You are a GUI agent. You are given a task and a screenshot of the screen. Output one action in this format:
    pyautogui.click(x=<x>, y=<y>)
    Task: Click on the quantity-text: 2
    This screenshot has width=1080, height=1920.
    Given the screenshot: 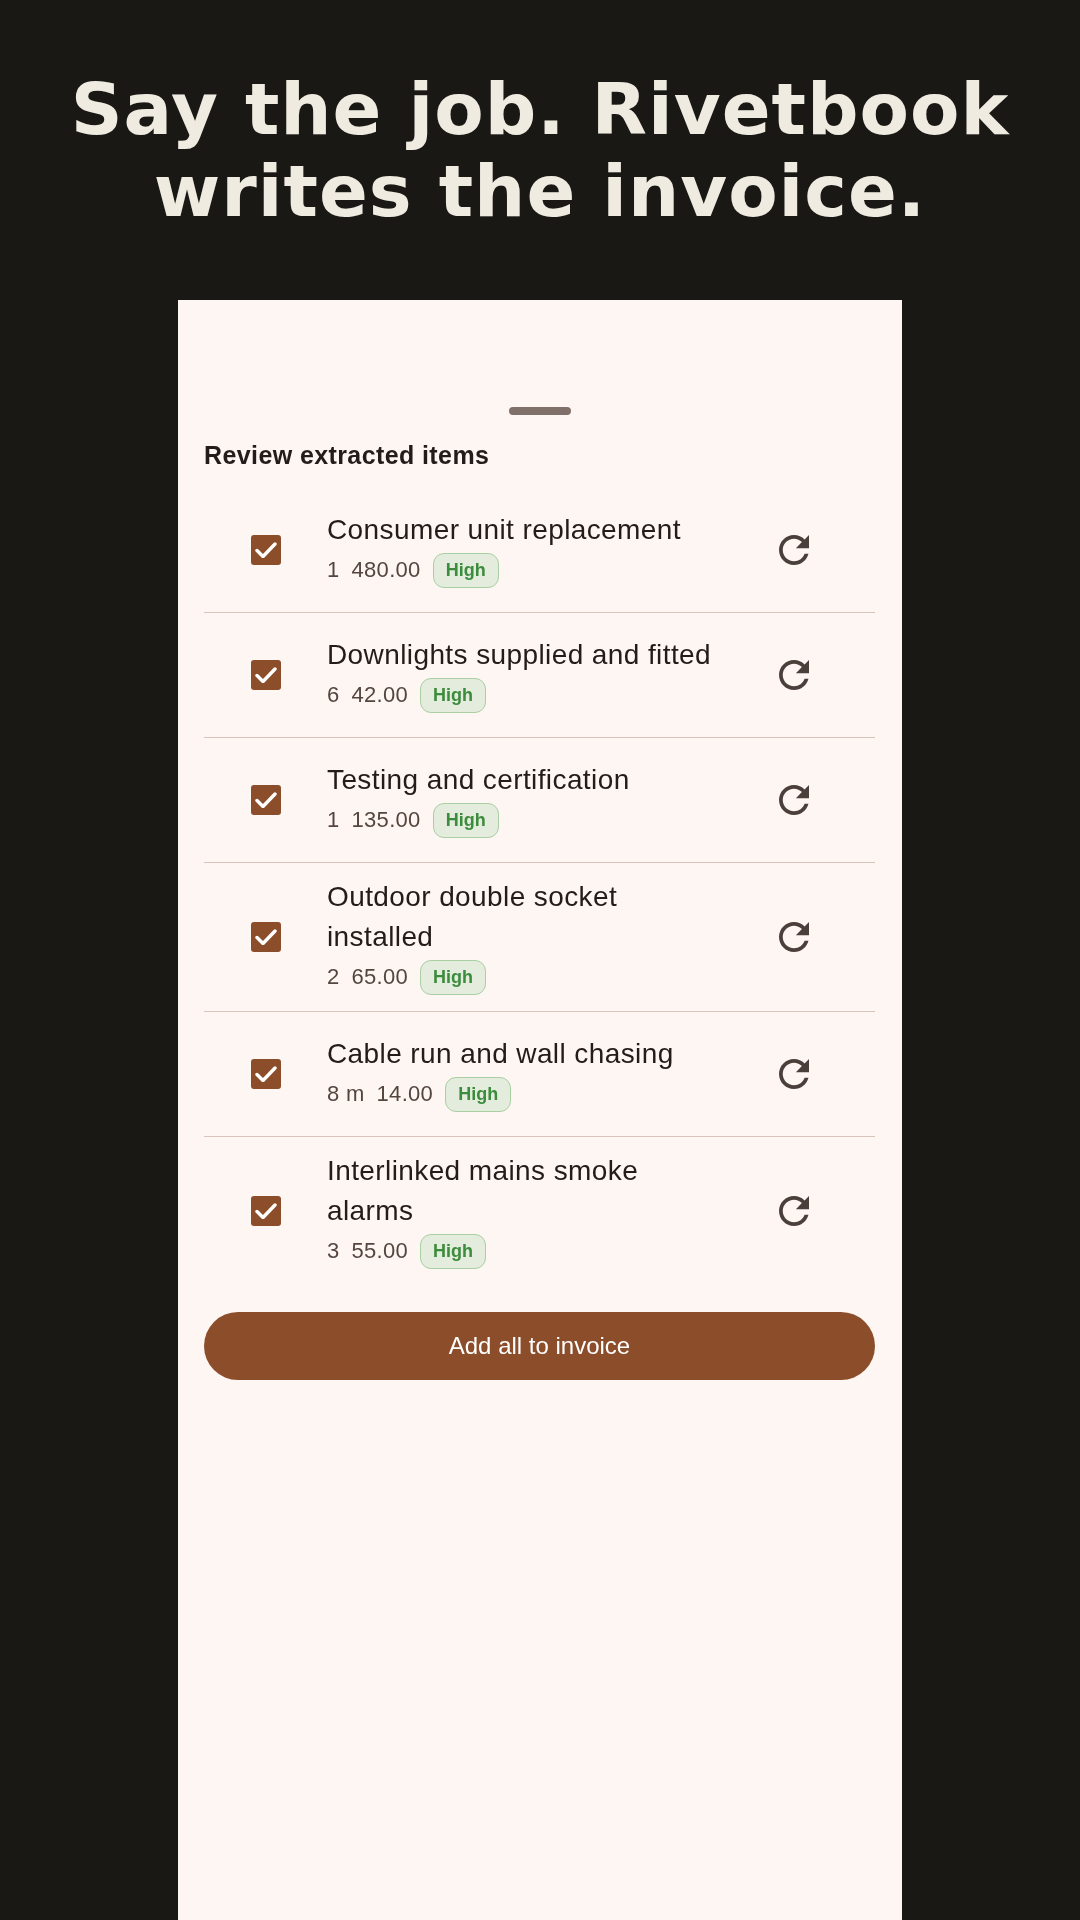 What is the action you would take?
    pyautogui.click(x=333, y=977)
    